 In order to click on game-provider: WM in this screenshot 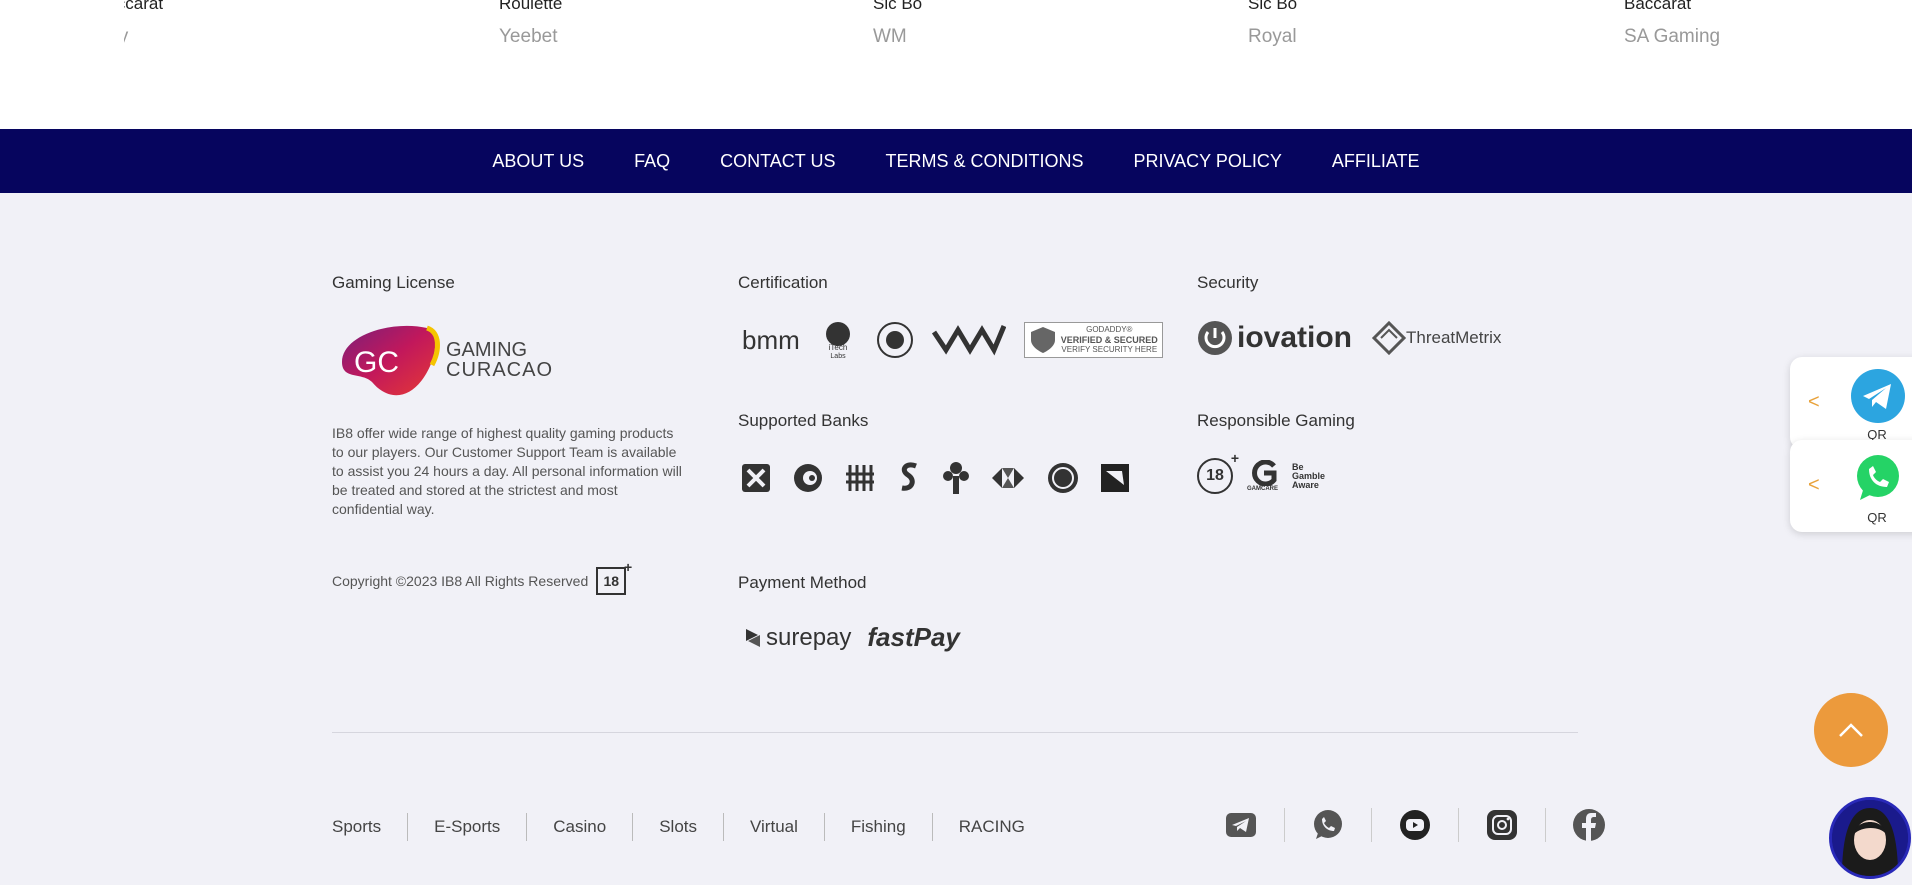, I will do `click(890, 36)`.